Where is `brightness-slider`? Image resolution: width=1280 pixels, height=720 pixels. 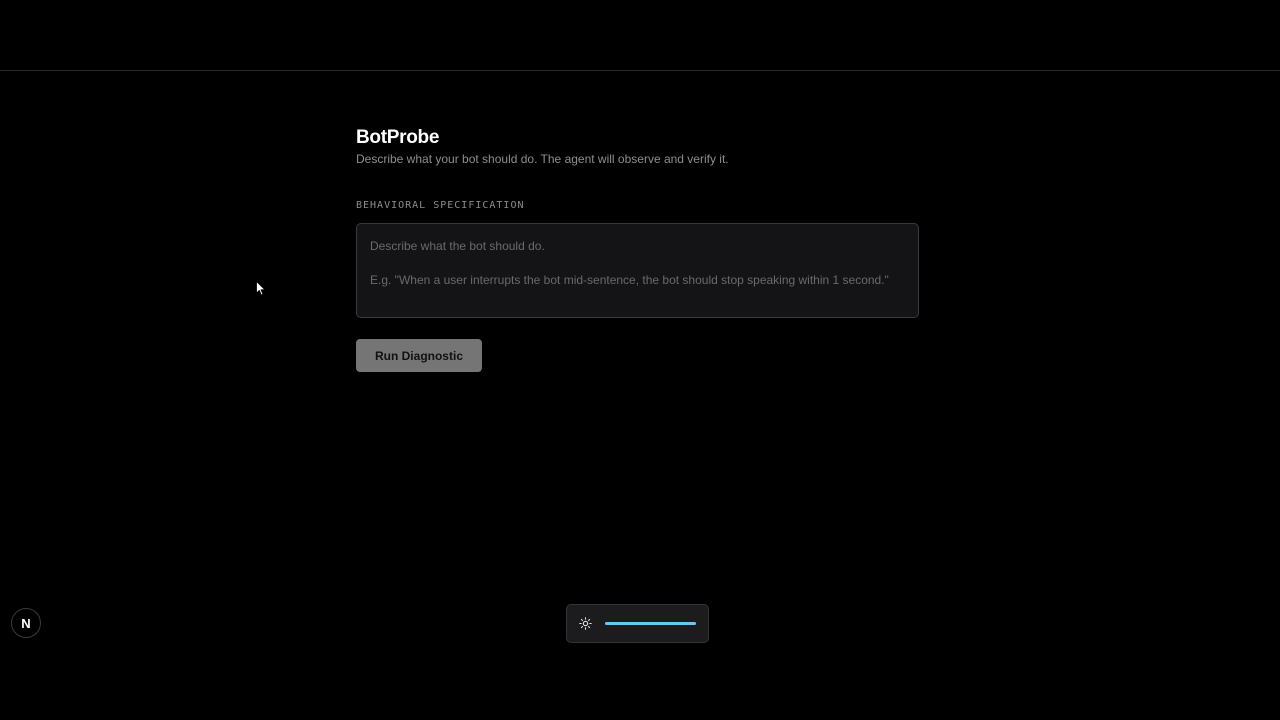 brightness-slider is located at coordinates (650, 623).